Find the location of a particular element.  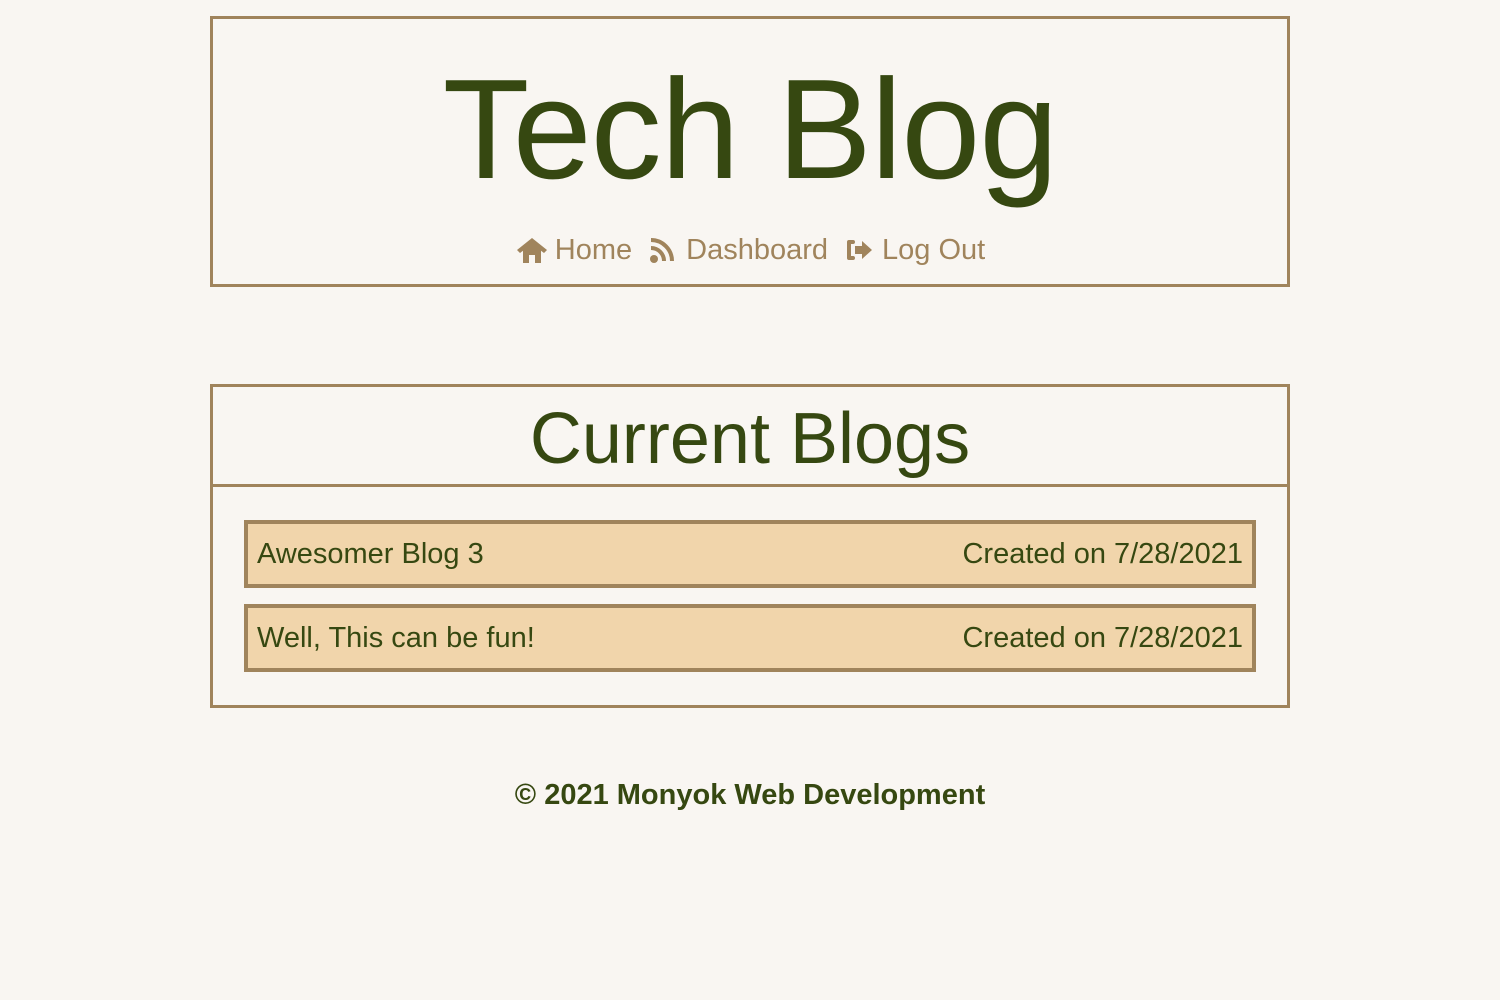

nav-home-label: Home is located at coordinates (593, 250).